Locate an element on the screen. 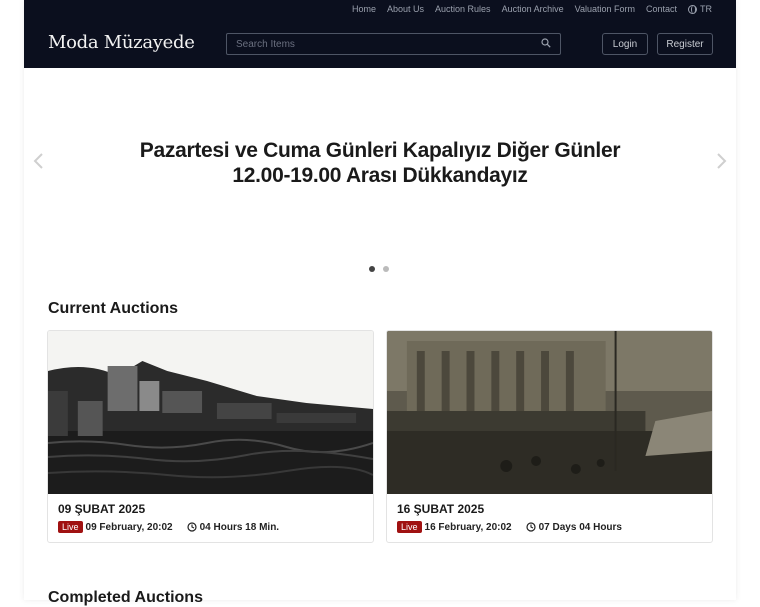 The width and height of the screenshot is (760, 607). nav-contact: Contact is located at coordinates (661, 9).